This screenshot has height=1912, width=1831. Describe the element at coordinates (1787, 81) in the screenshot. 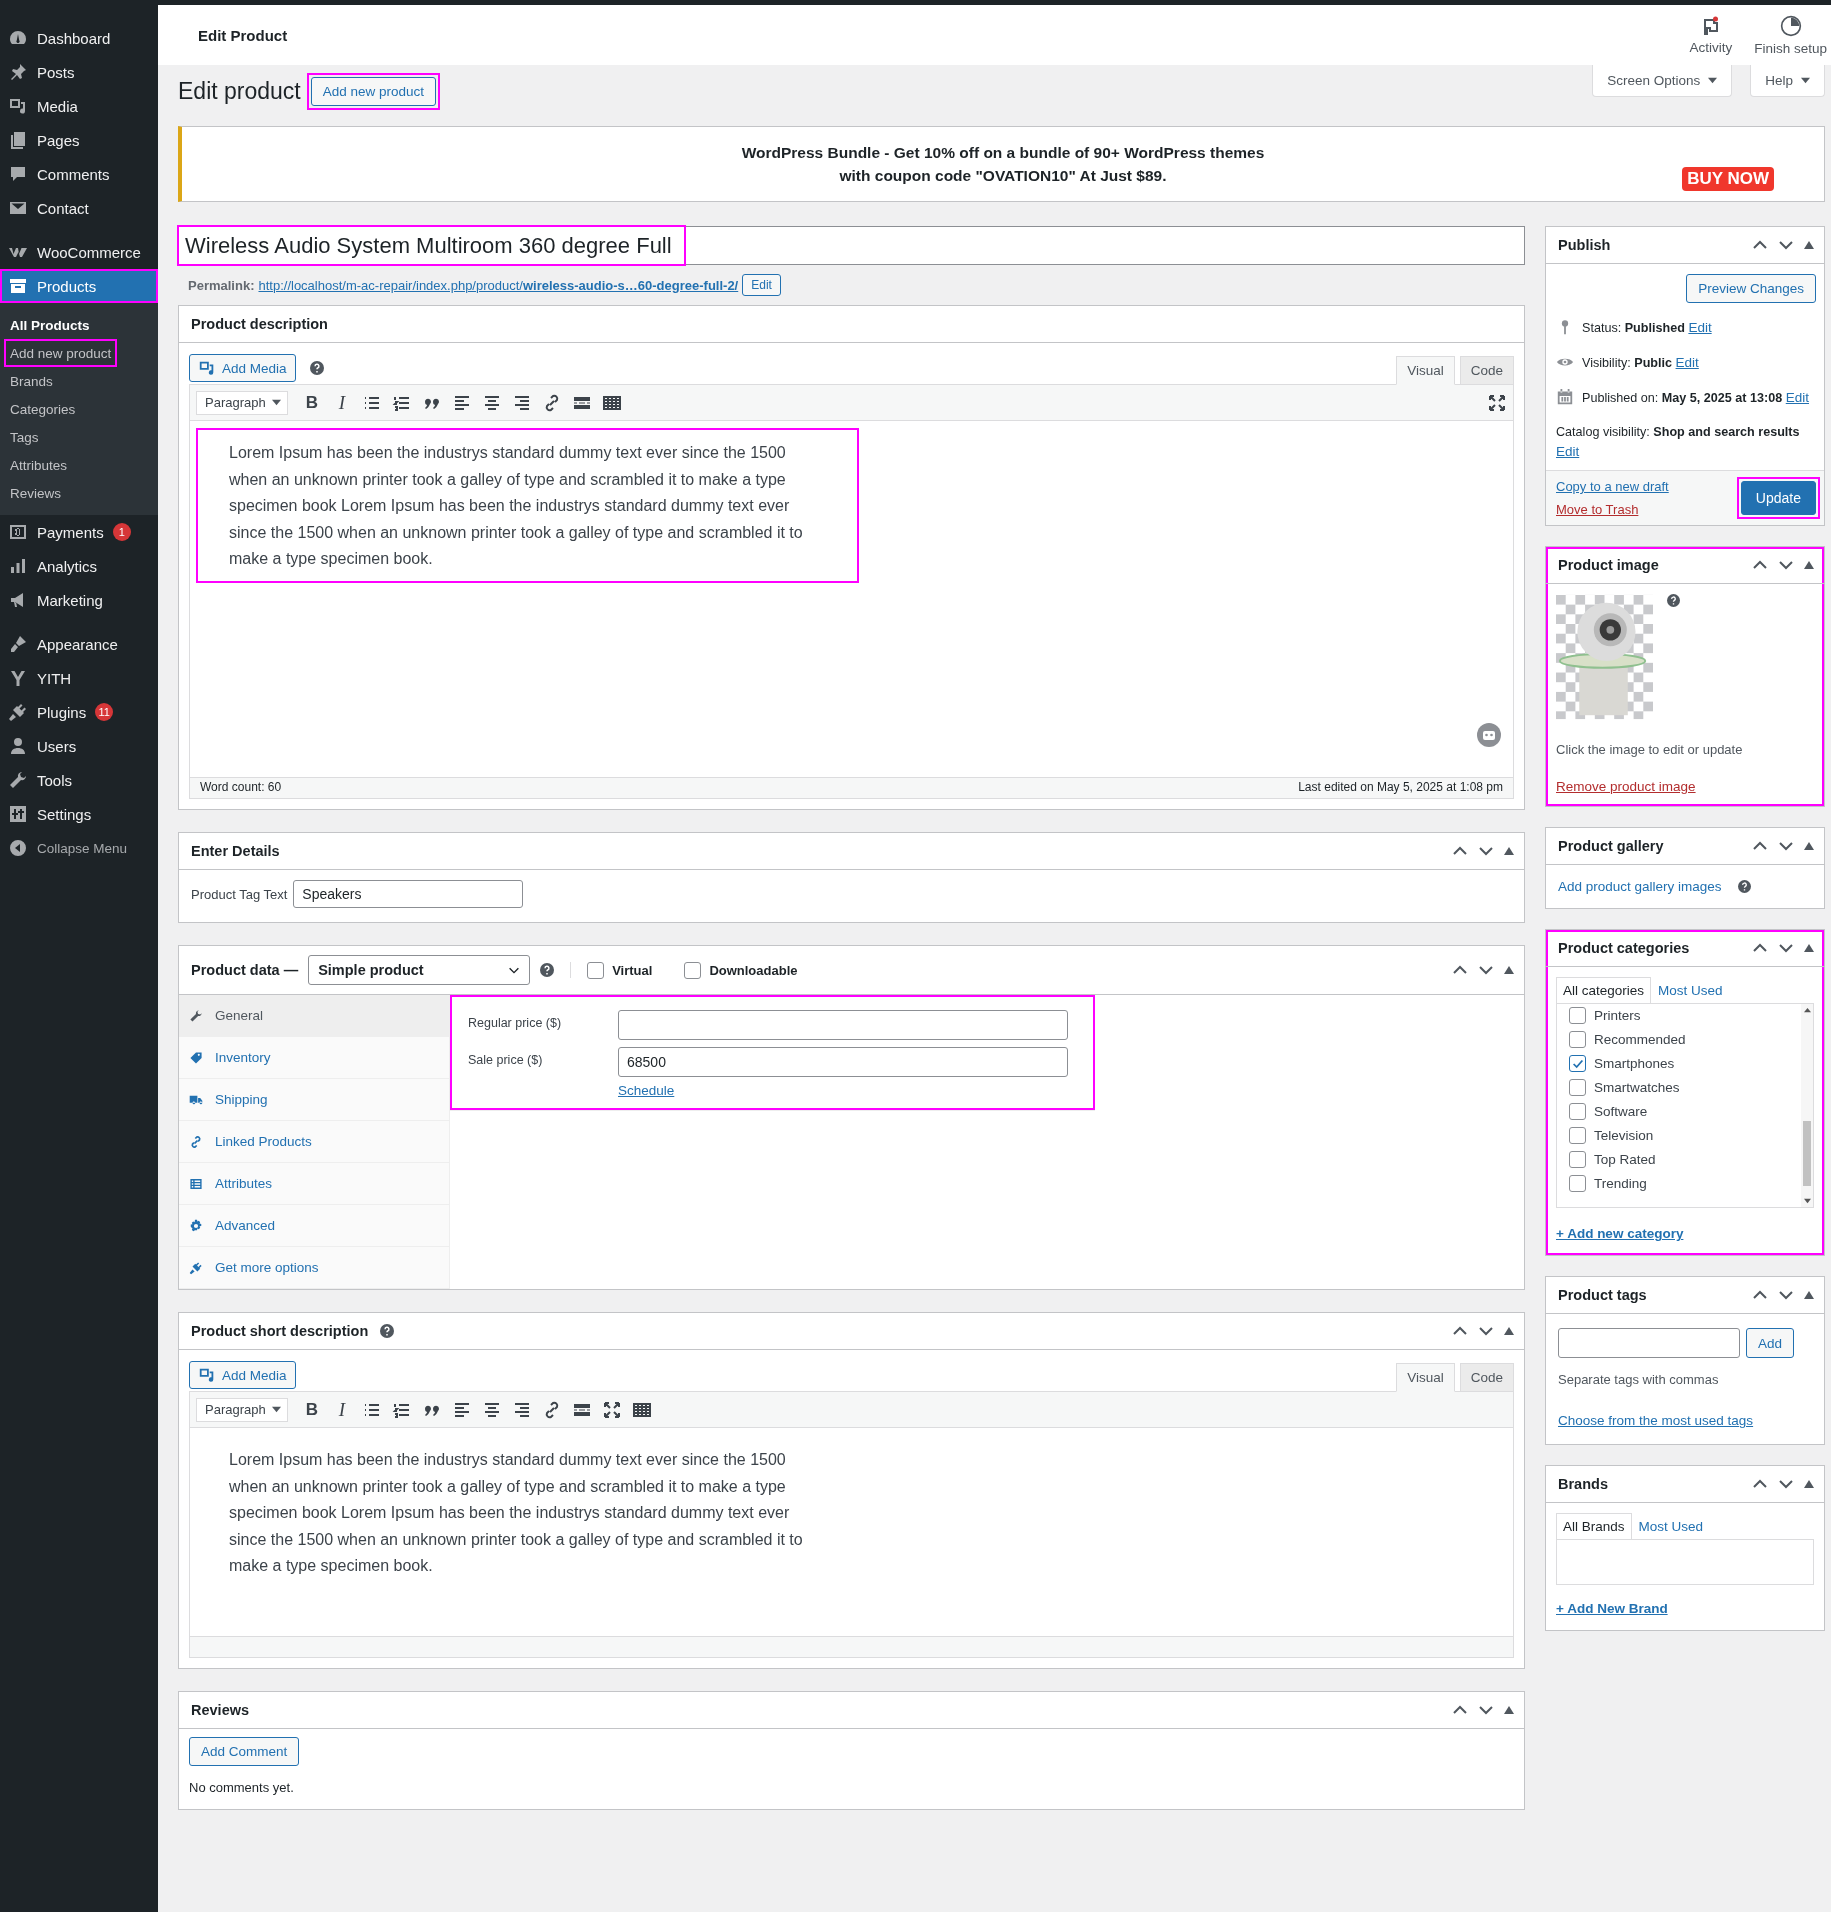

I see `help-tab: Help` at that location.